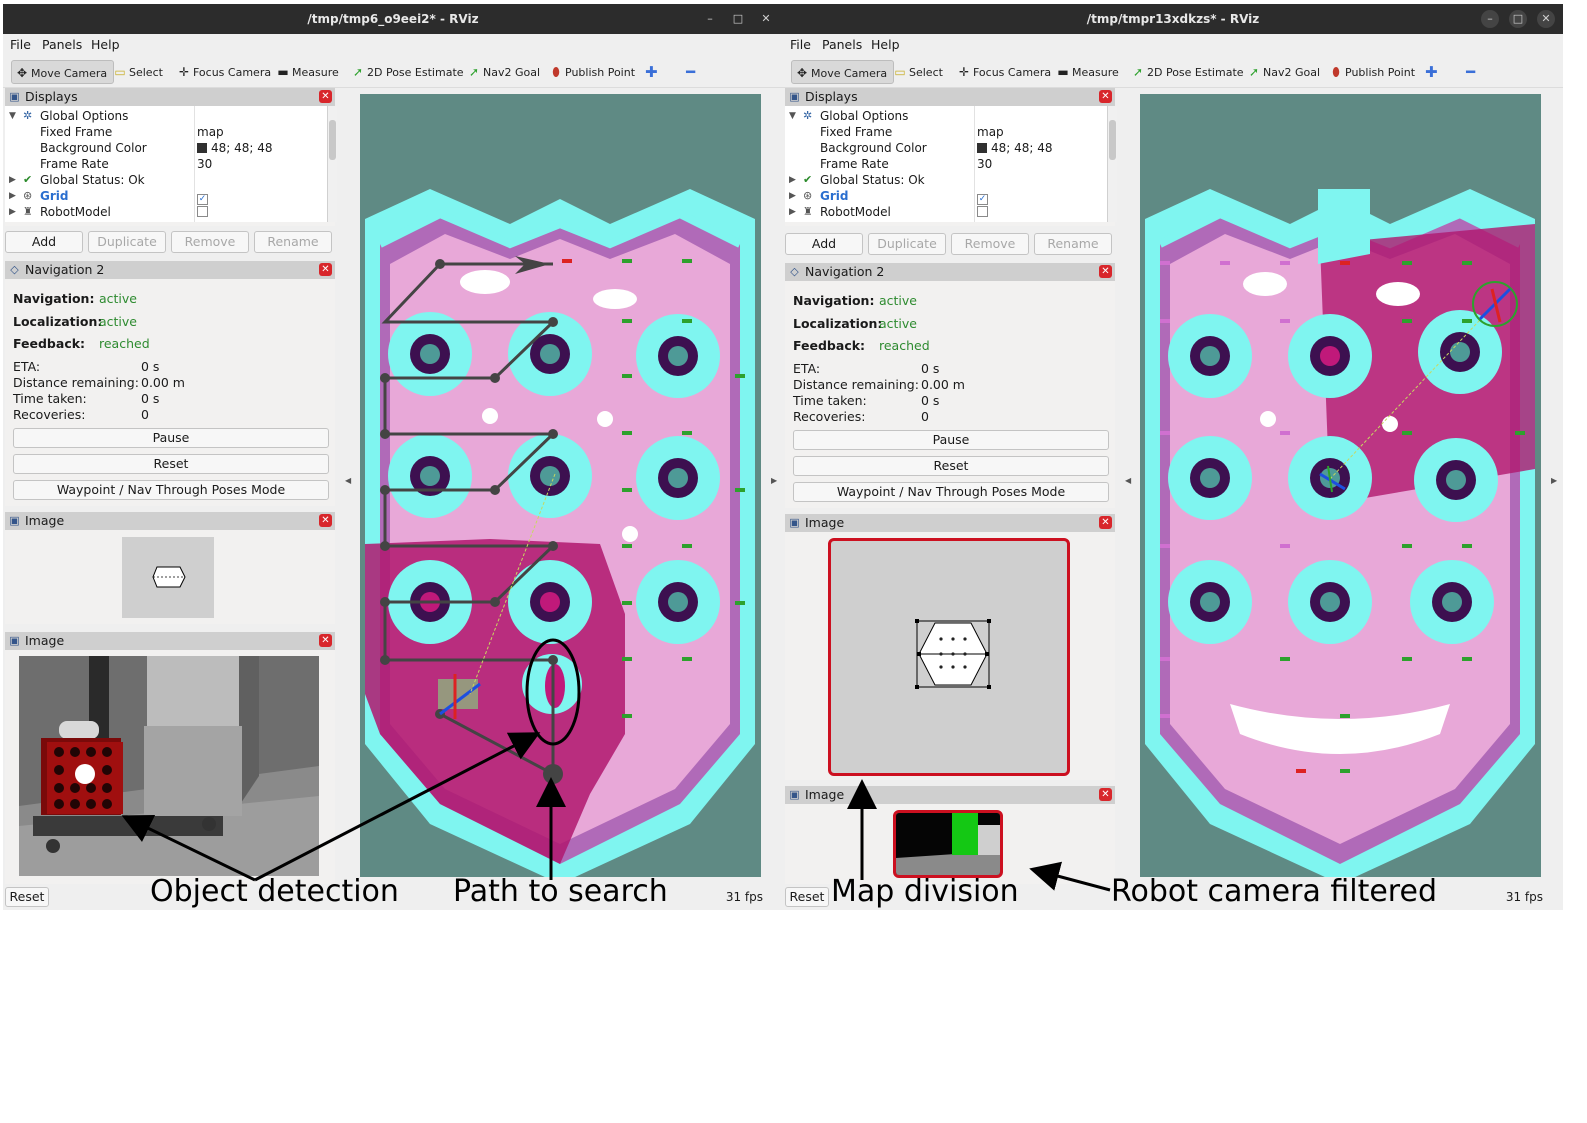 The height and width of the screenshot is (1123, 1587). I want to click on tool-publish-point: ⬮ Publish Point, so click(592, 72).